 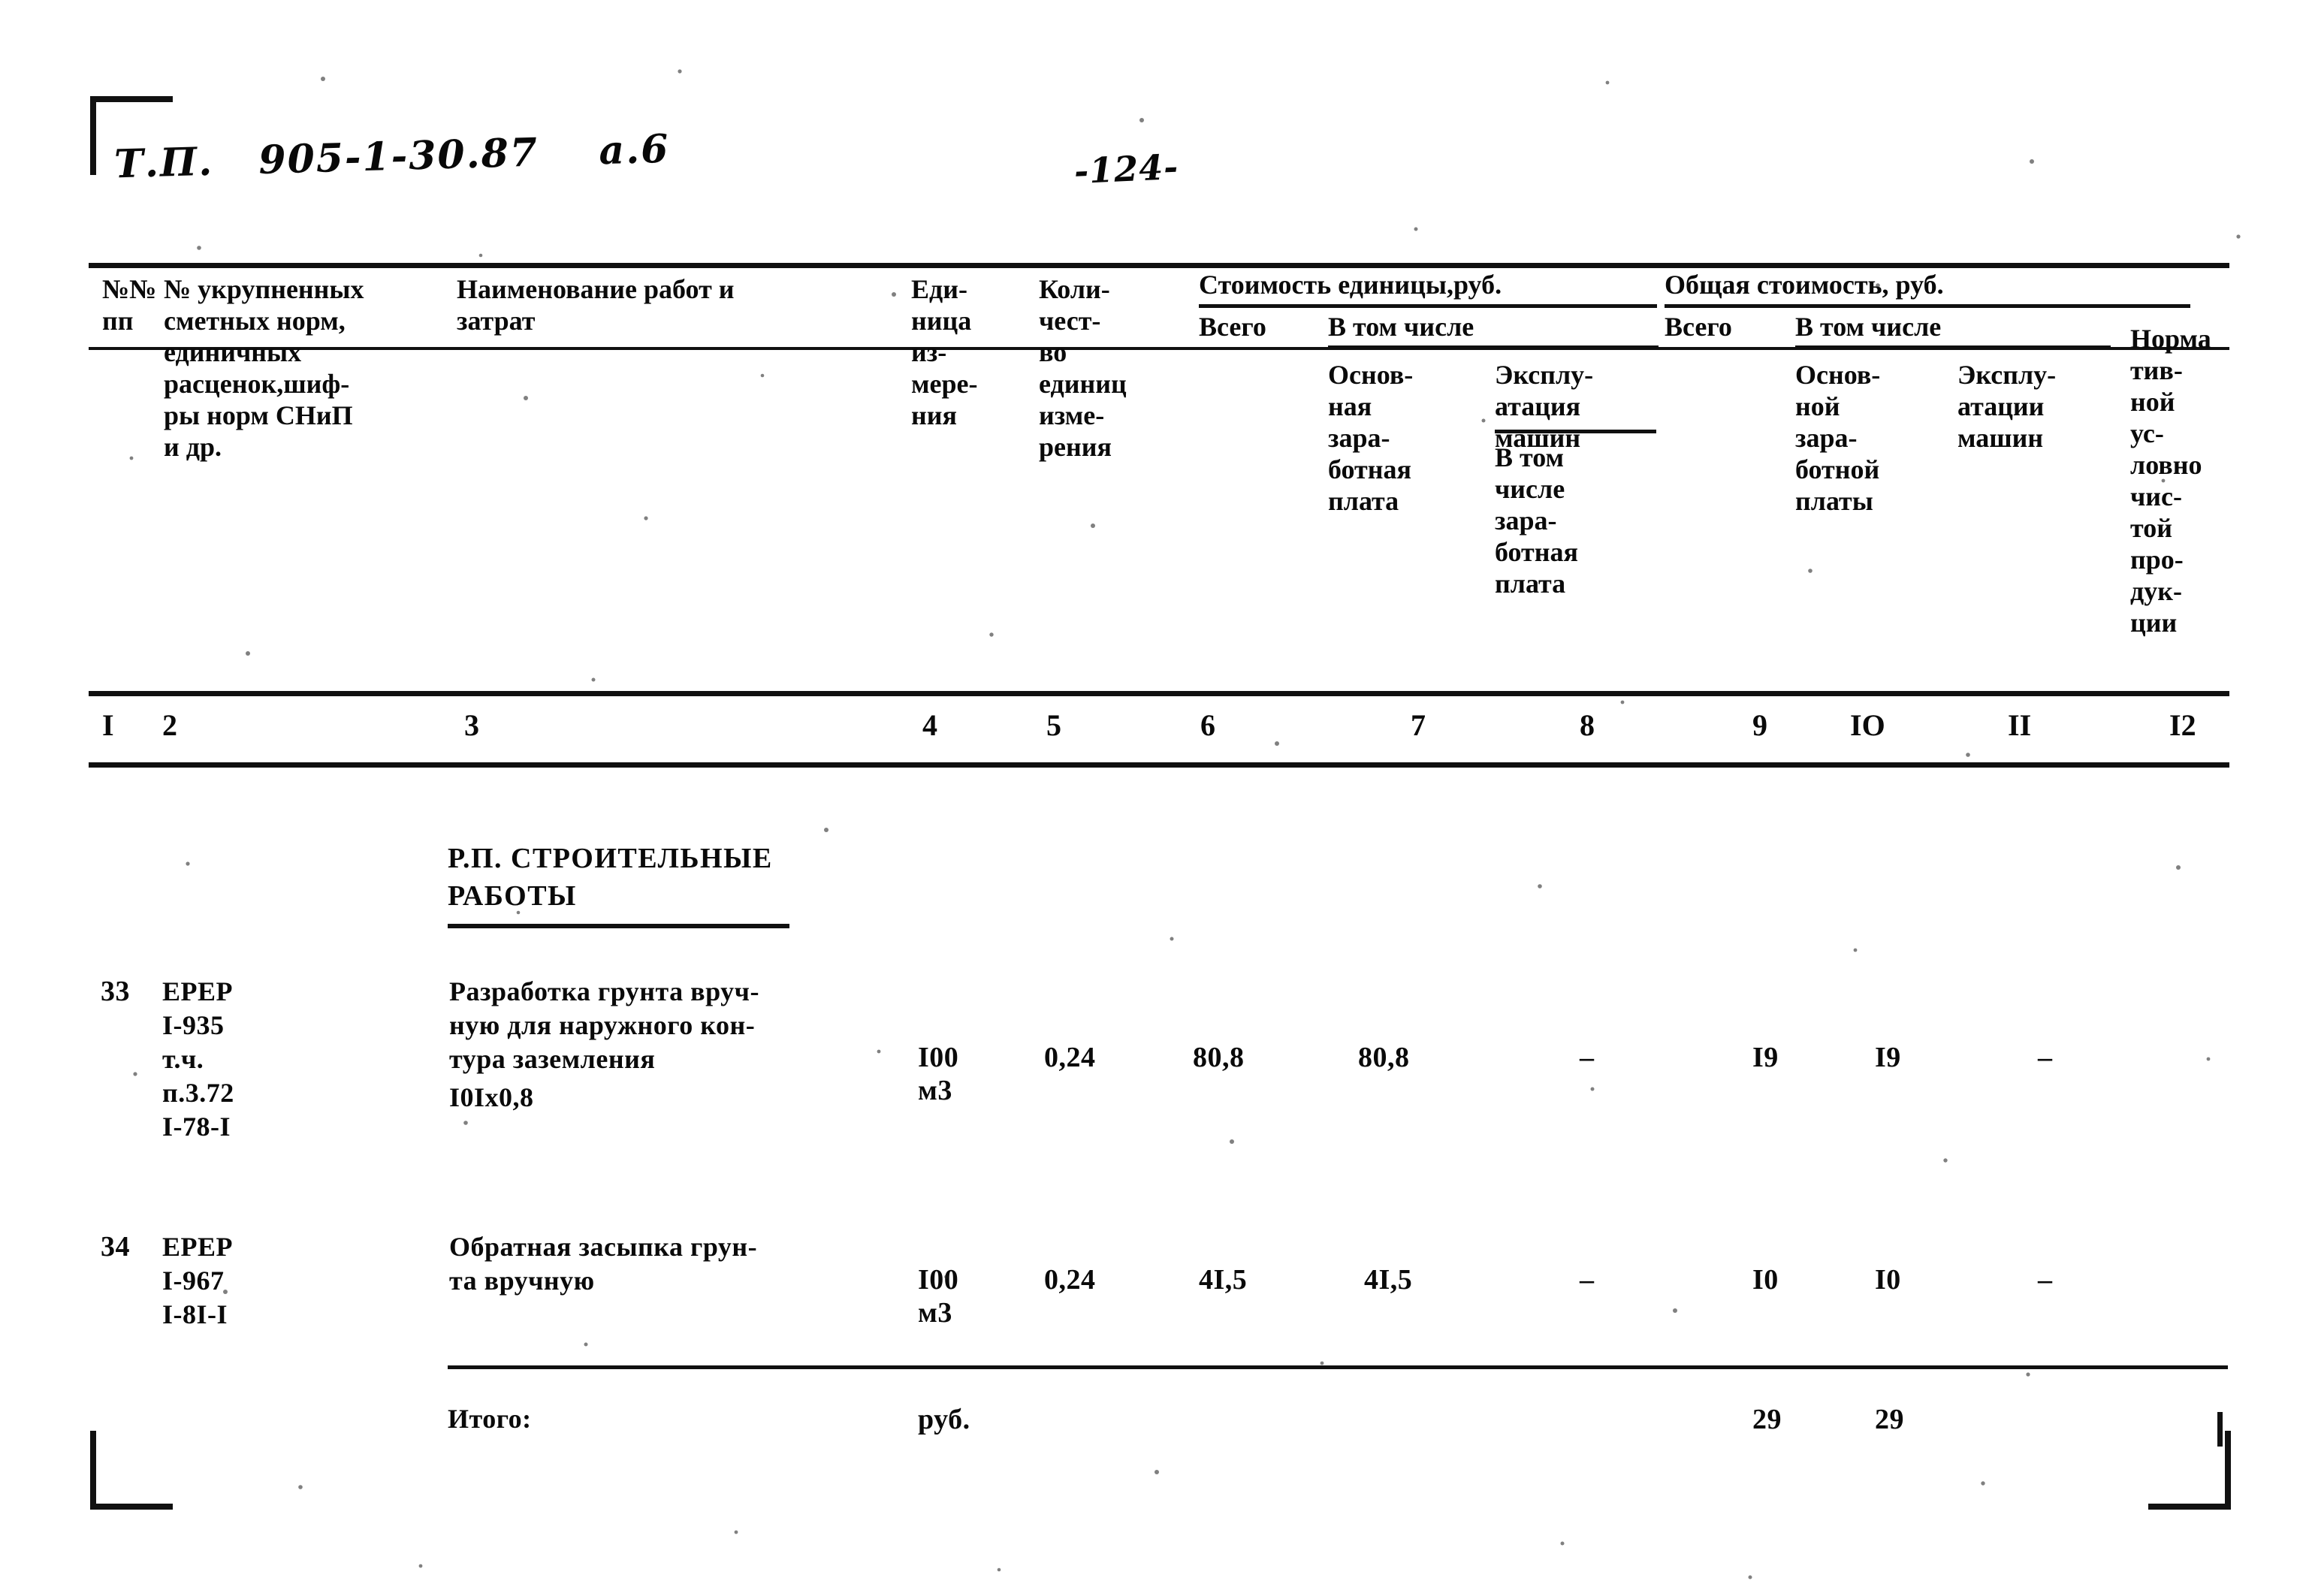 What do you see at coordinates (1928, 306) in the screenshot?
I see `underline-total-cost-group` at bounding box center [1928, 306].